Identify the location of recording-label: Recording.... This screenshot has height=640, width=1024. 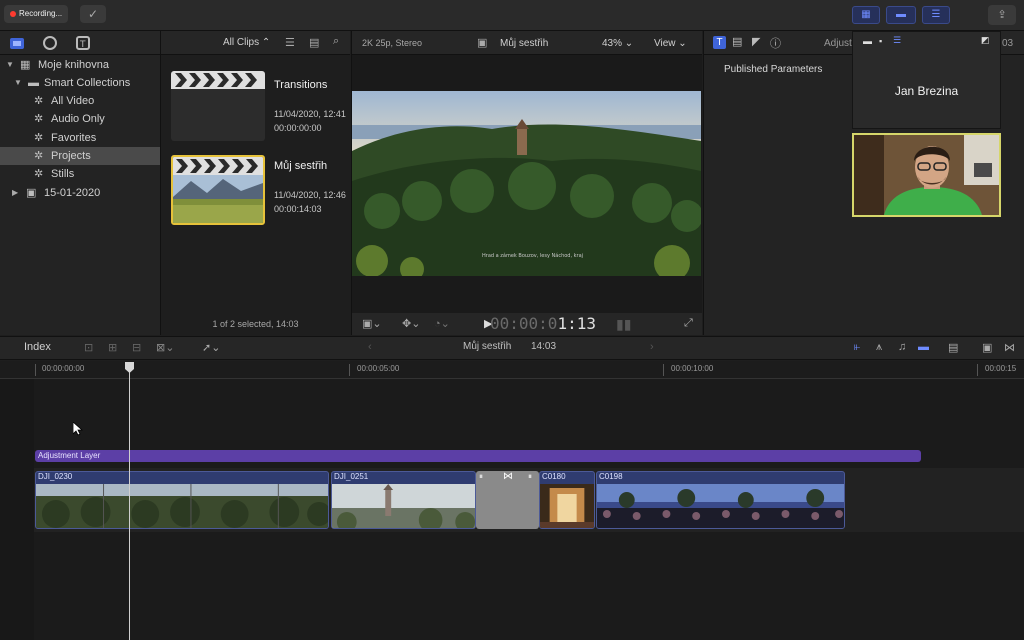
(41, 13).